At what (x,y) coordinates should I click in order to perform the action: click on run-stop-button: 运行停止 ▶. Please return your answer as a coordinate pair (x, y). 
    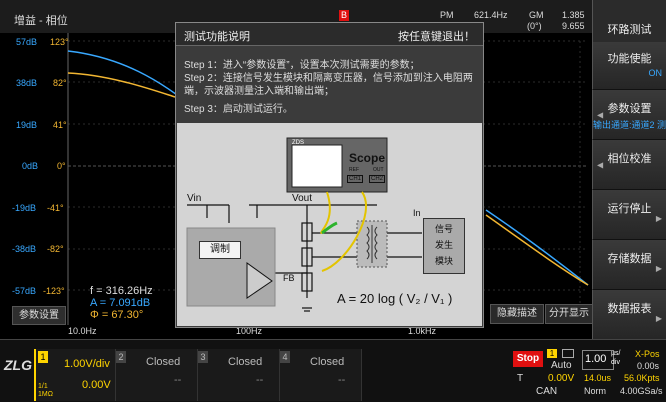
    Looking at the image, I should click on (629, 215).